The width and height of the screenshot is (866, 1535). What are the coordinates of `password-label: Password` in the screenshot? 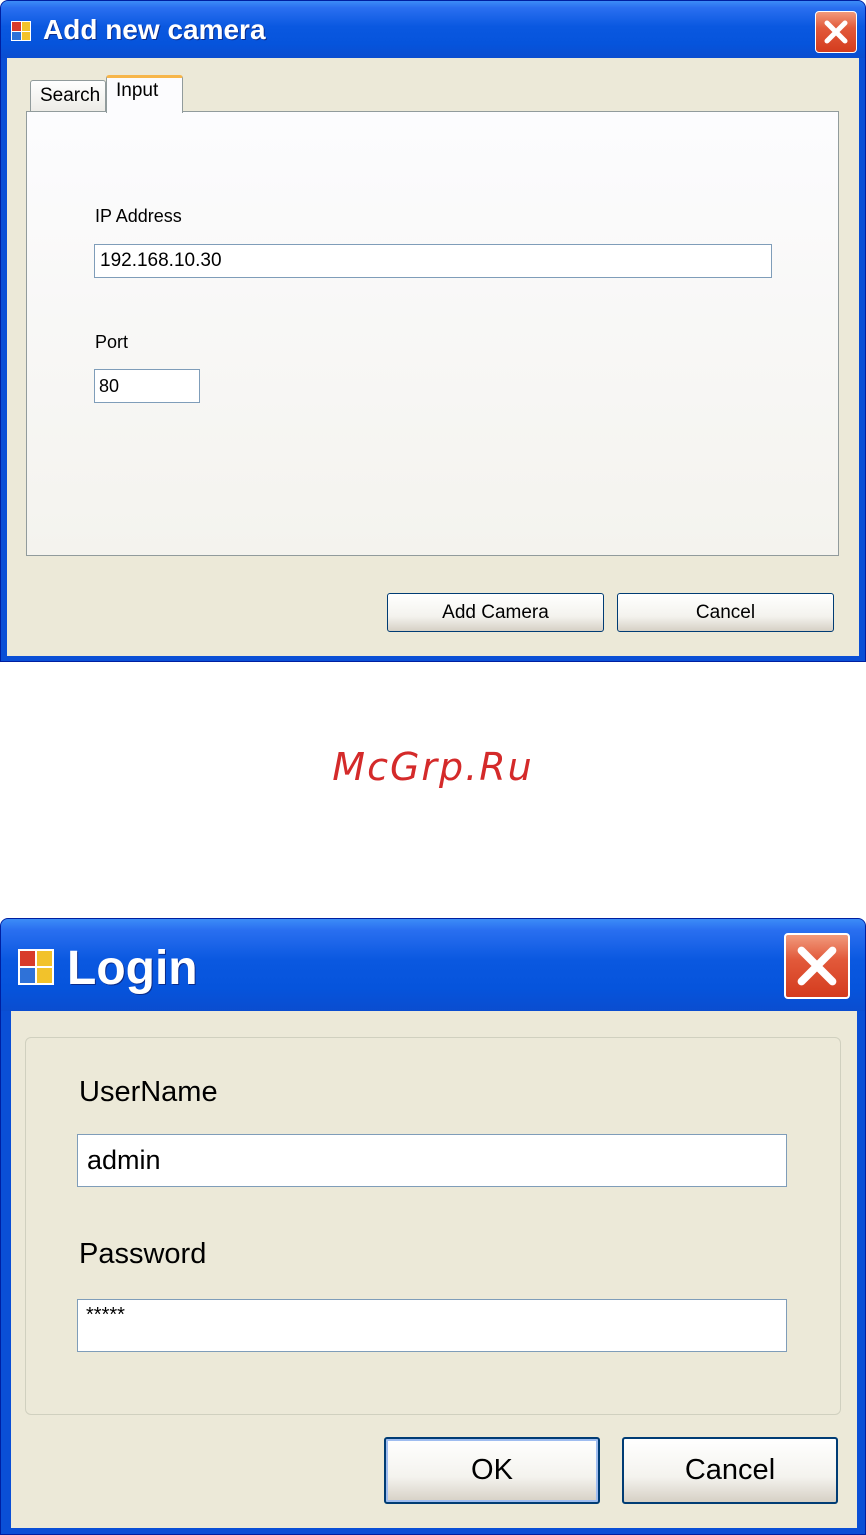 It's located at (143, 1254).